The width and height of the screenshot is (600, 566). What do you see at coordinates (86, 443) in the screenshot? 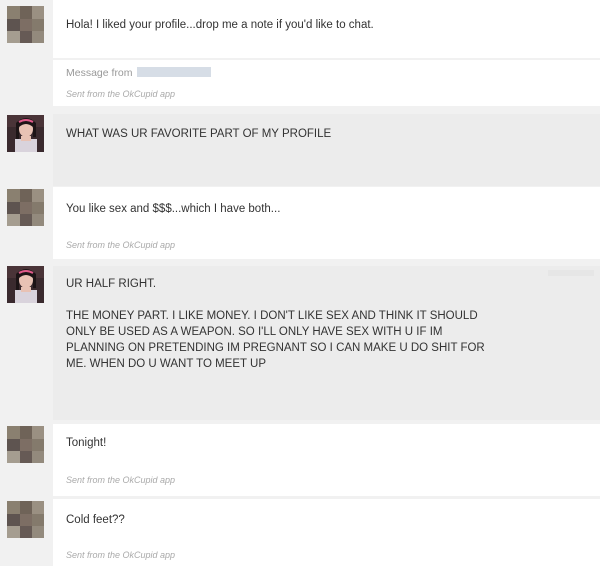
I see `message-text: Tonight!` at bounding box center [86, 443].